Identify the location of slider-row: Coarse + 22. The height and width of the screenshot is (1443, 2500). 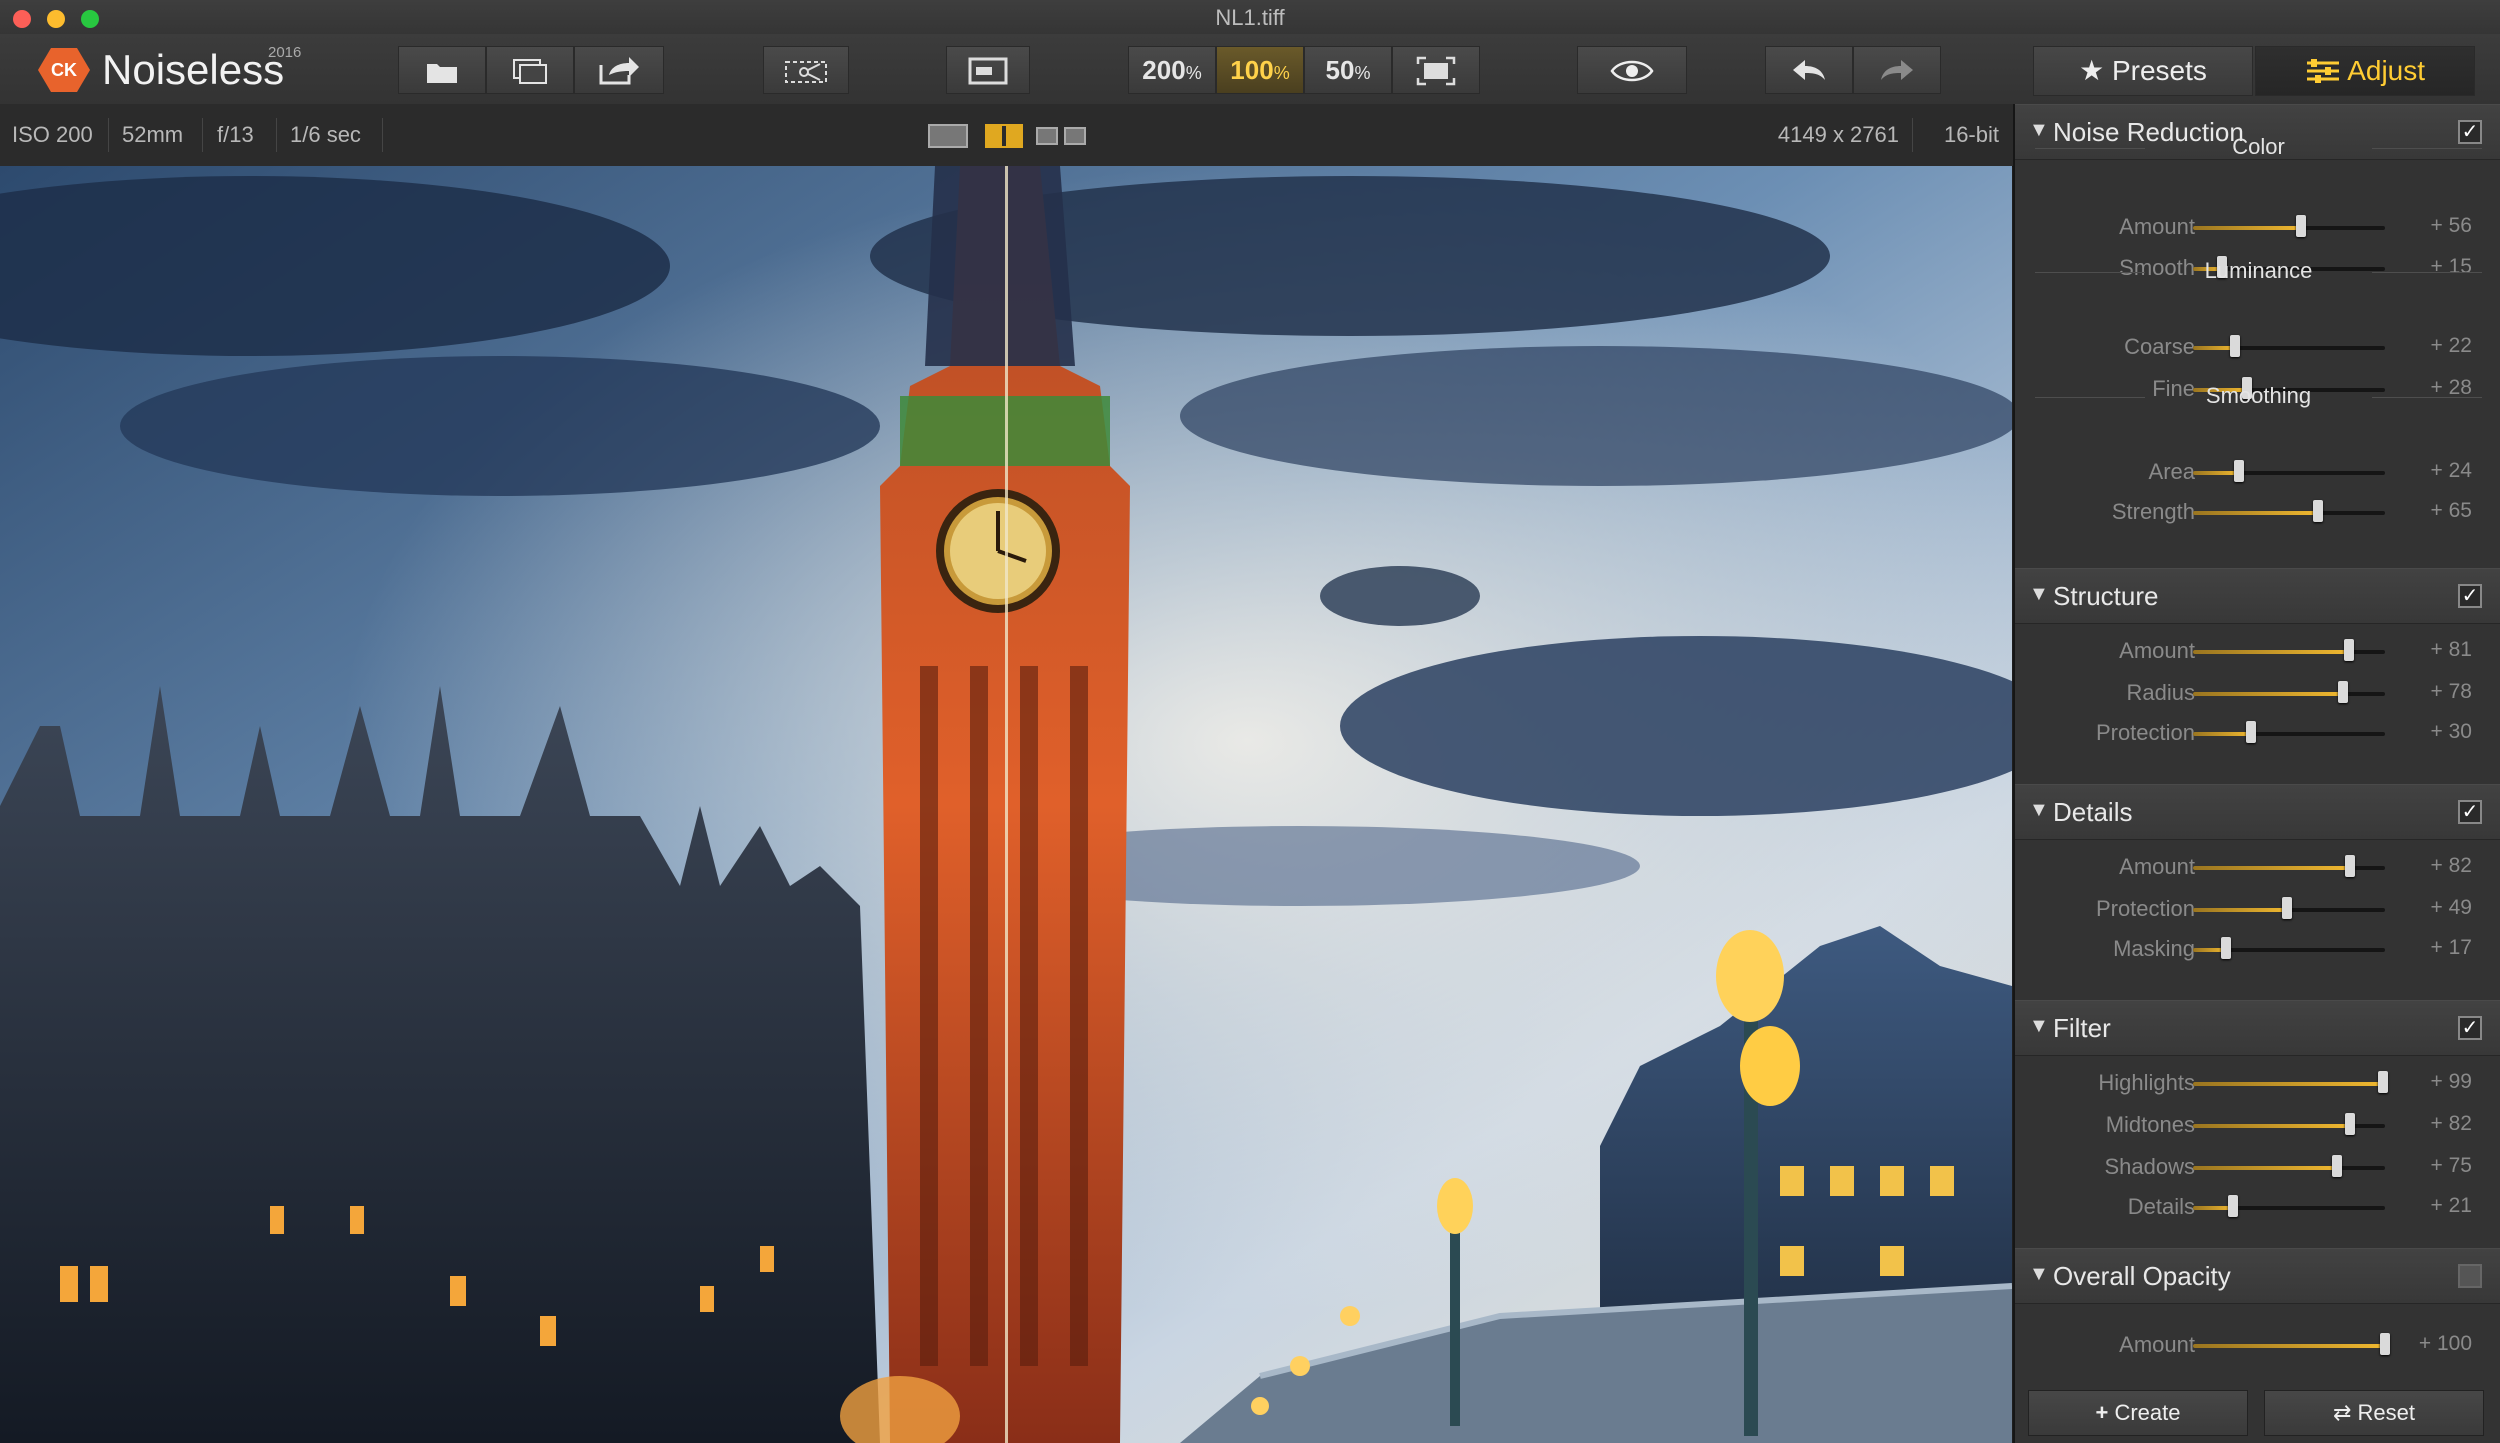
(2257, 347).